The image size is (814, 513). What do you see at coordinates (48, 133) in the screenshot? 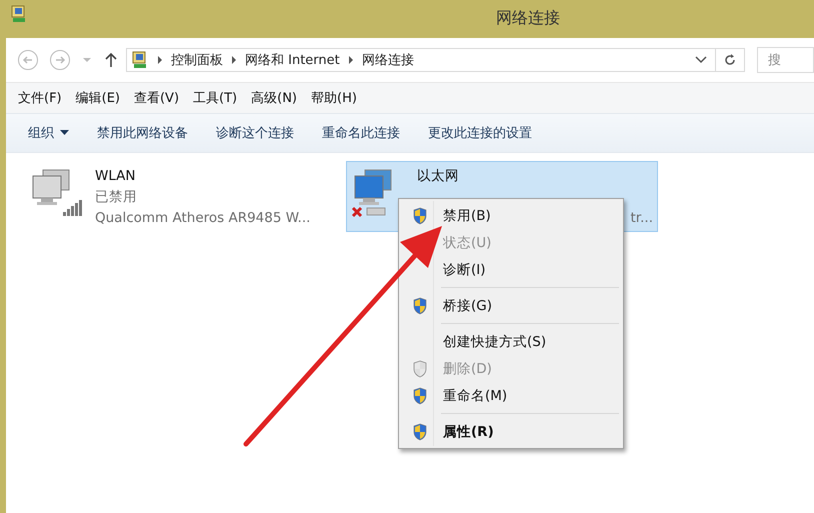
I see `command-button: 组织` at bounding box center [48, 133].